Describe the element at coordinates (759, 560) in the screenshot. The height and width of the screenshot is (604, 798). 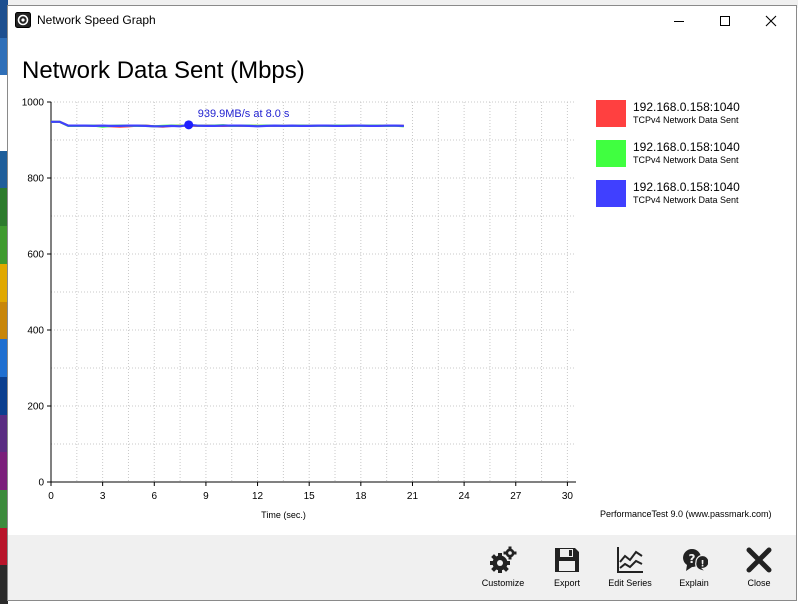
I see `close-x-icon` at that location.